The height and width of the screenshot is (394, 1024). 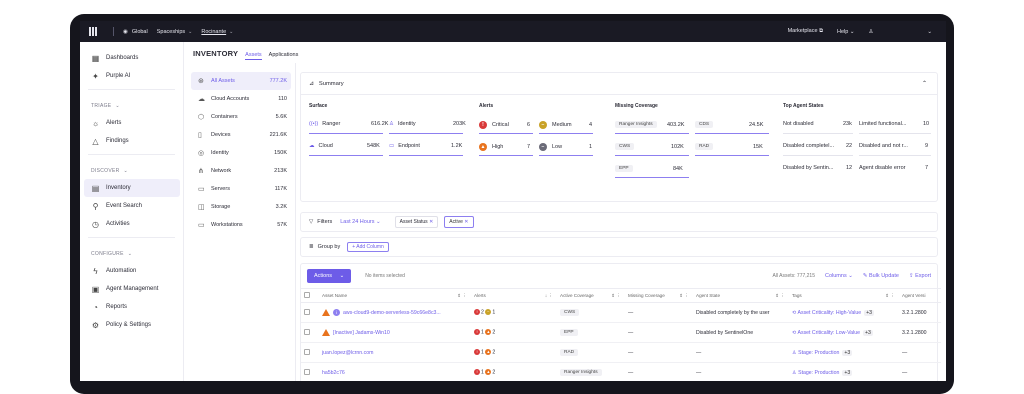 I want to click on agent-state-limited: Limited functional... 10, so click(x=894, y=124).